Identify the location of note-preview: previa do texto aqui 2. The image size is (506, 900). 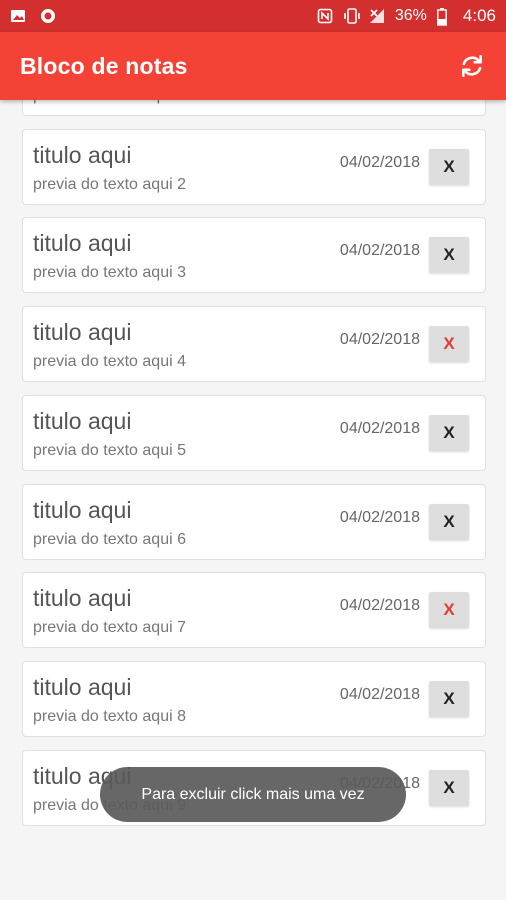
(109, 184).